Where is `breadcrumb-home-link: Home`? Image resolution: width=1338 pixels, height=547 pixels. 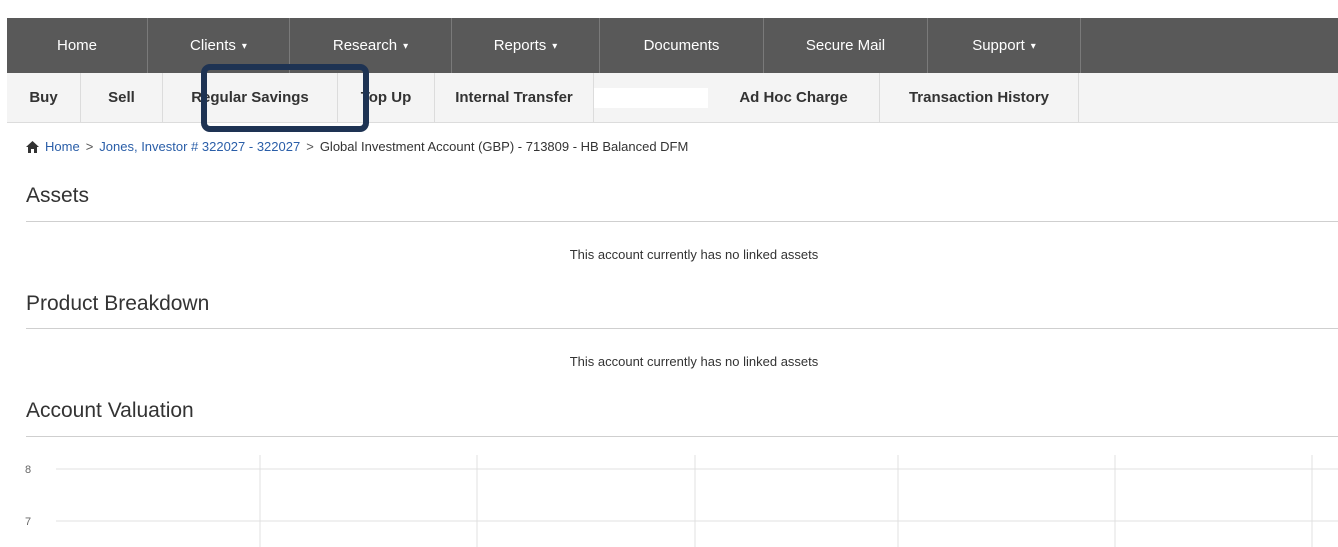
breadcrumb-home-link: Home is located at coordinates (62, 146).